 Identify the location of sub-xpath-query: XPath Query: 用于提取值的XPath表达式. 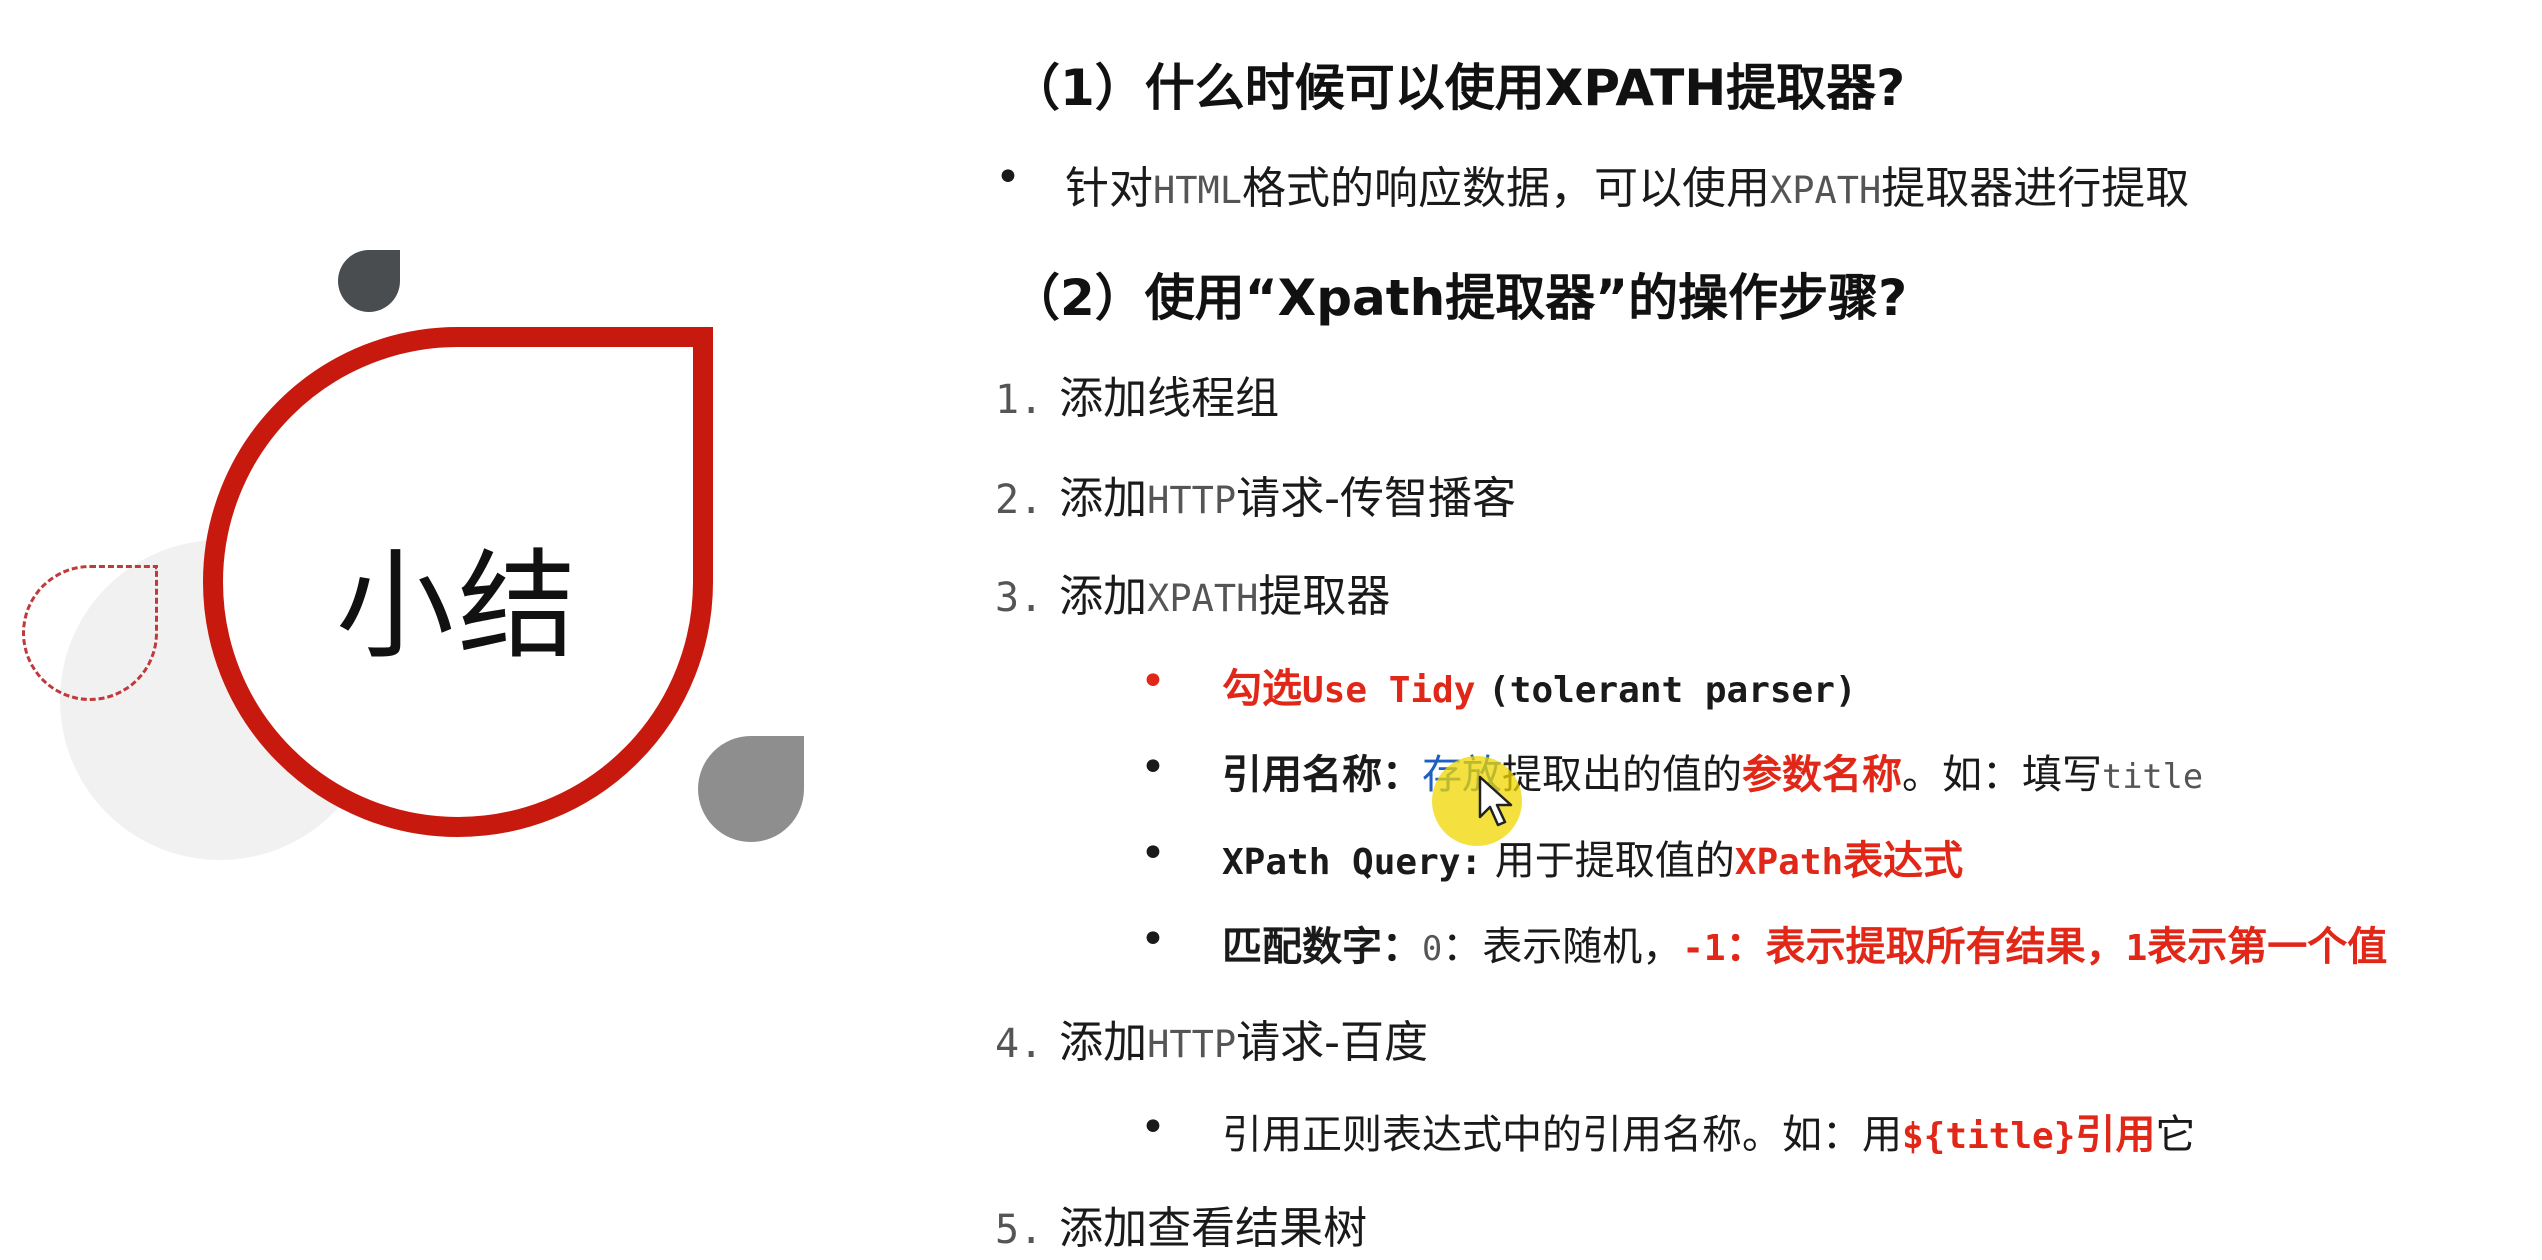
(1593, 861).